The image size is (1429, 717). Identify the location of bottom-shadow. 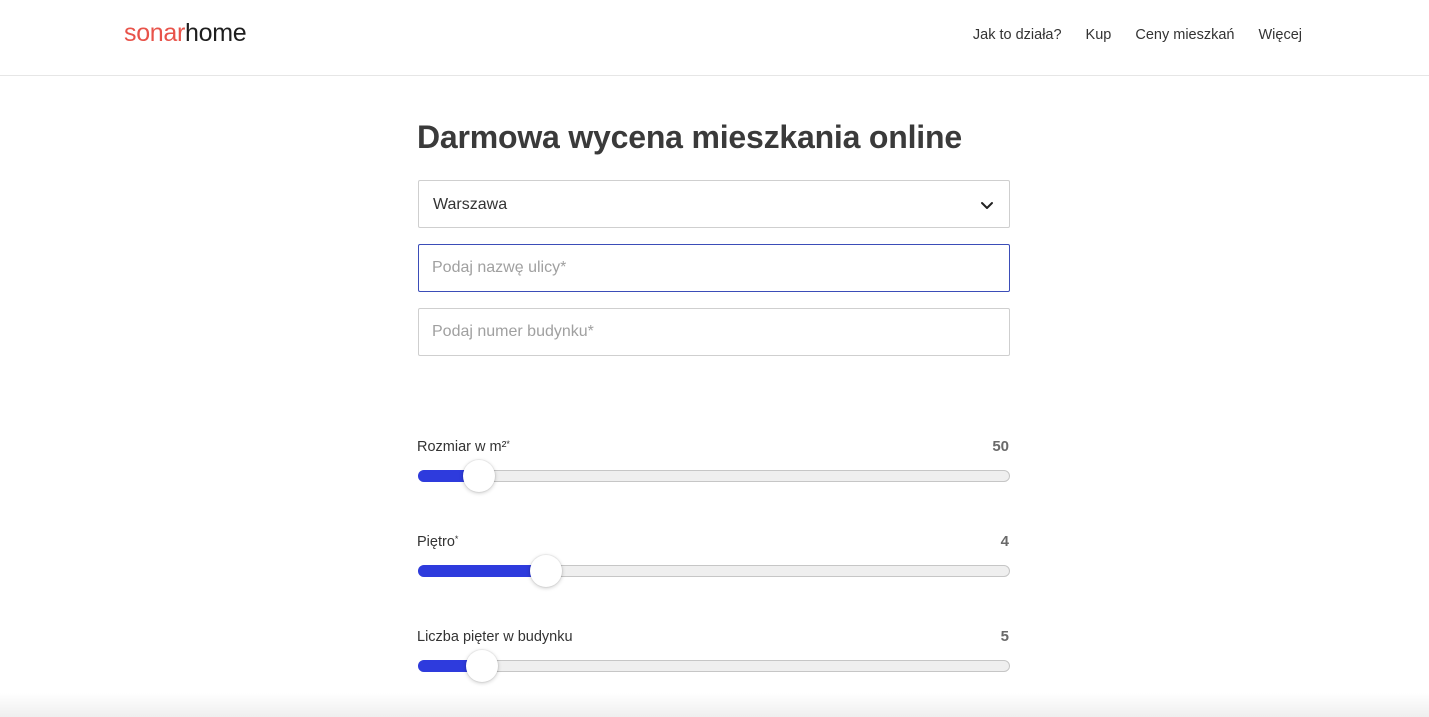
(714, 705).